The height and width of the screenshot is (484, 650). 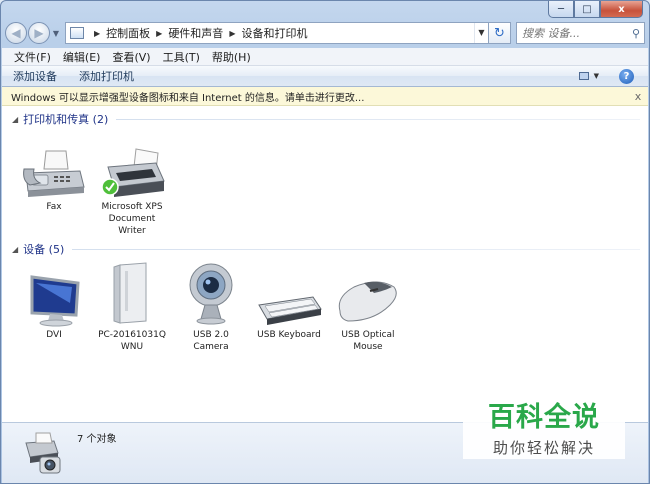 What do you see at coordinates (77, 33) in the screenshot?
I see `control-panel-icon` at bounding box center [77, 33].